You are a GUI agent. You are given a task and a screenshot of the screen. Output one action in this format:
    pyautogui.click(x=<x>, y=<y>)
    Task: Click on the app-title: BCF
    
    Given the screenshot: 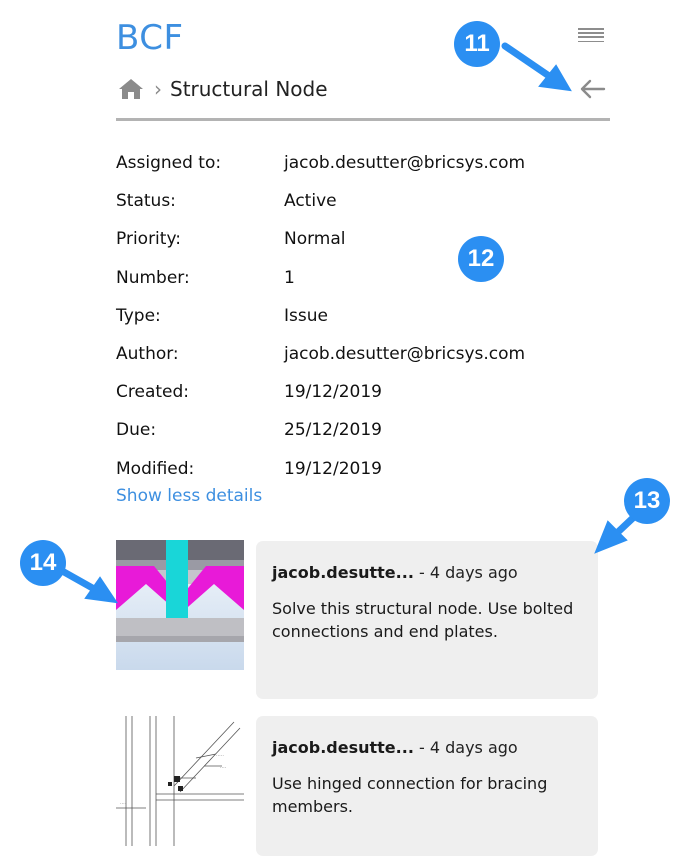 What is the action you would take?
    pyautogui.click(x=150, y=38)
    